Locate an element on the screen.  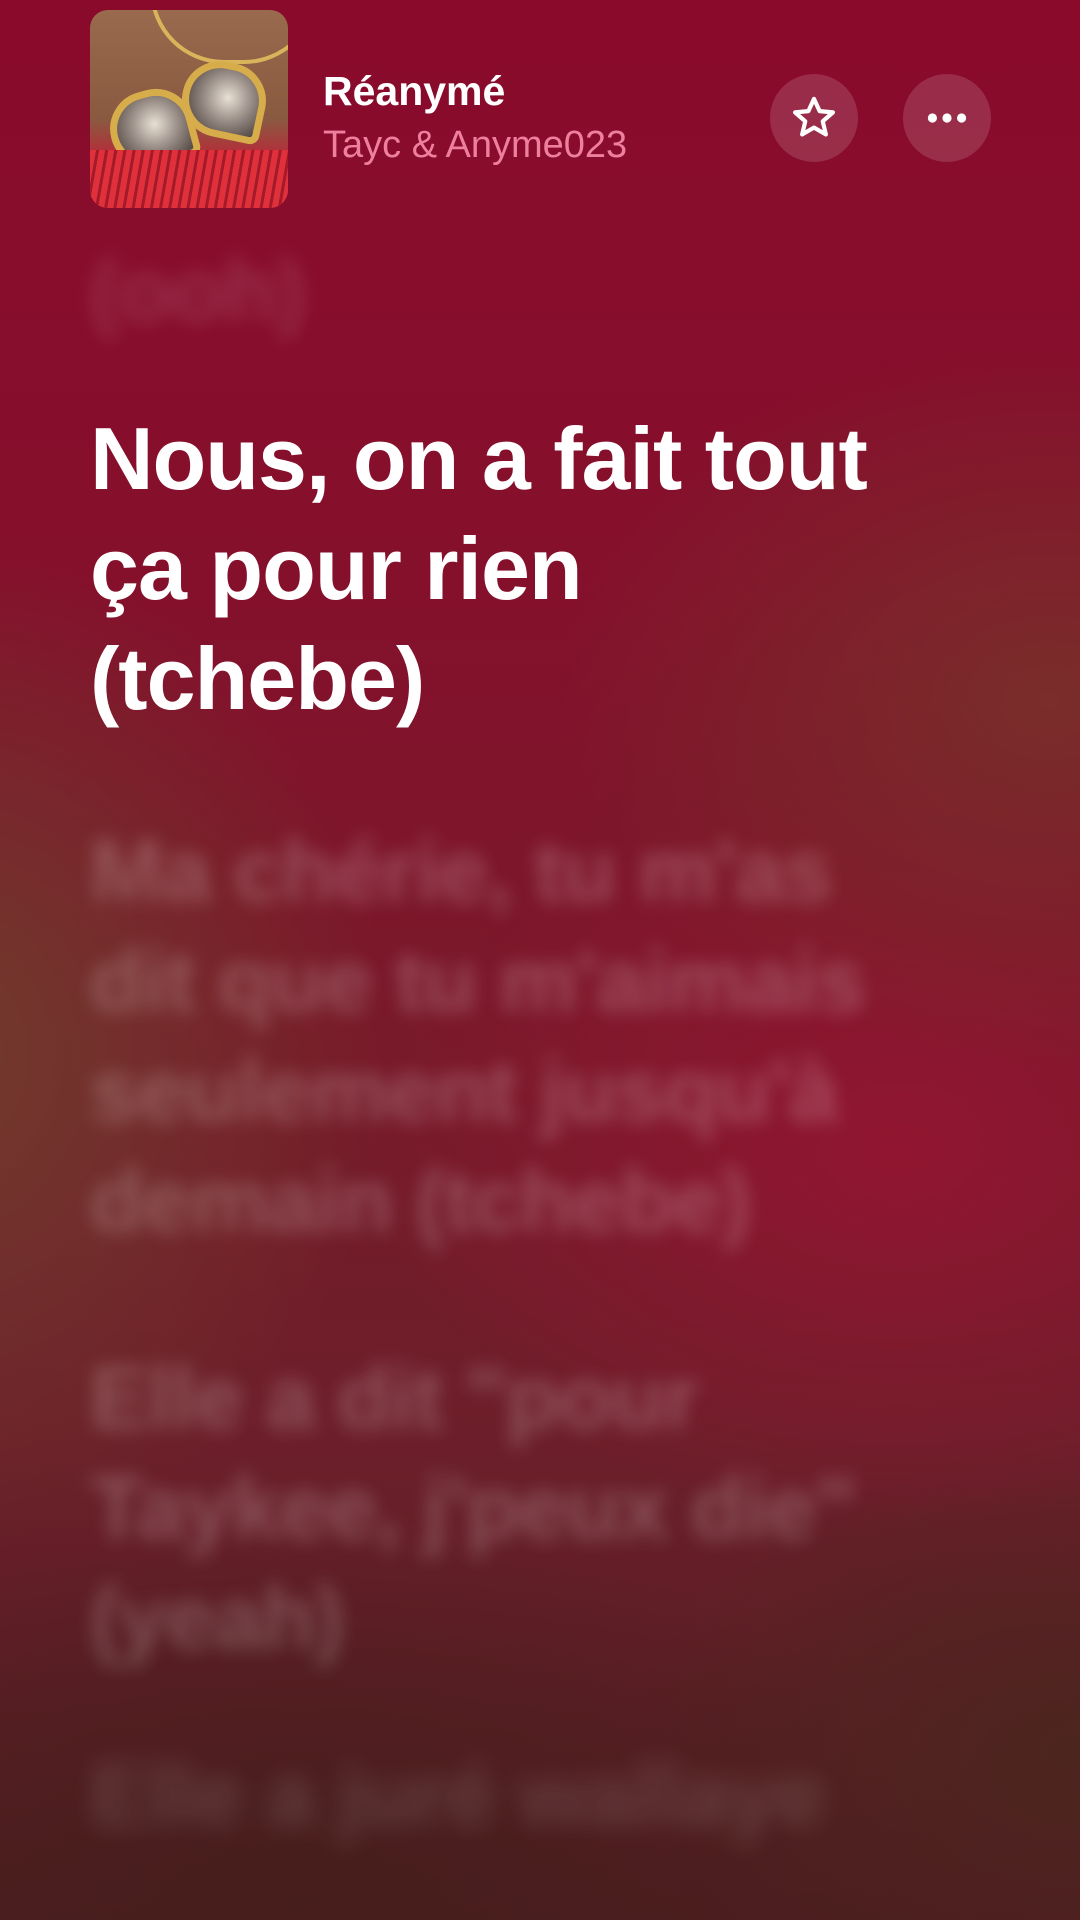
song-artist: Tayc & Anyme023 is located at coordinates (475, 145).